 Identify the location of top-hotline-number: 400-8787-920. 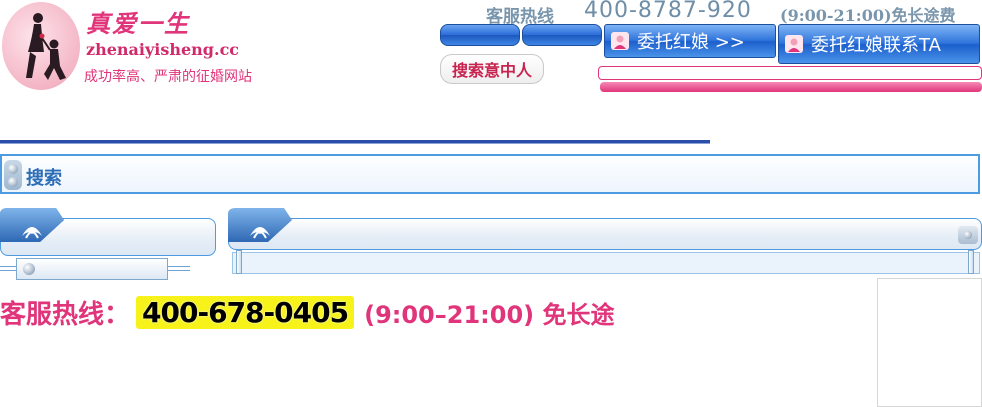
(668, 11).